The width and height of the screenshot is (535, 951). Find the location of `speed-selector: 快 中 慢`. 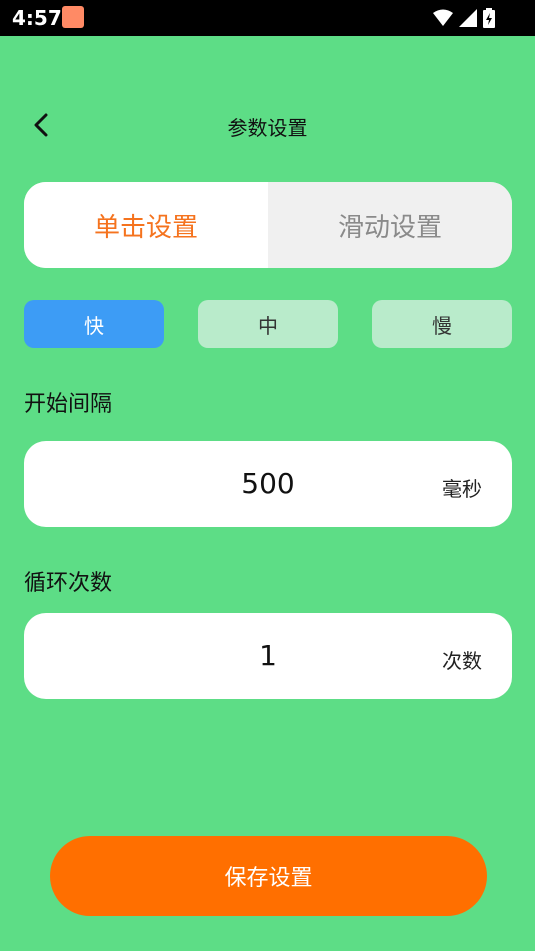

speed-selector: 快 中 慢 is located at coordinates (268, 324).